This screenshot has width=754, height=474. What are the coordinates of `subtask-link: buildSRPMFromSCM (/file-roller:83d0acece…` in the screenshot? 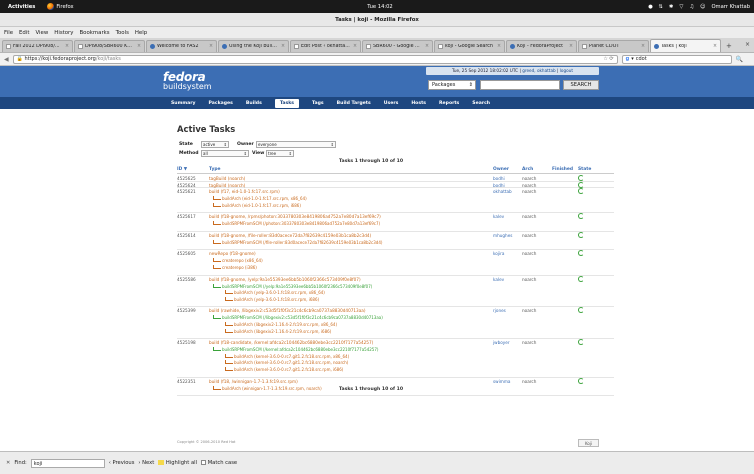 It's located at (297, 242).